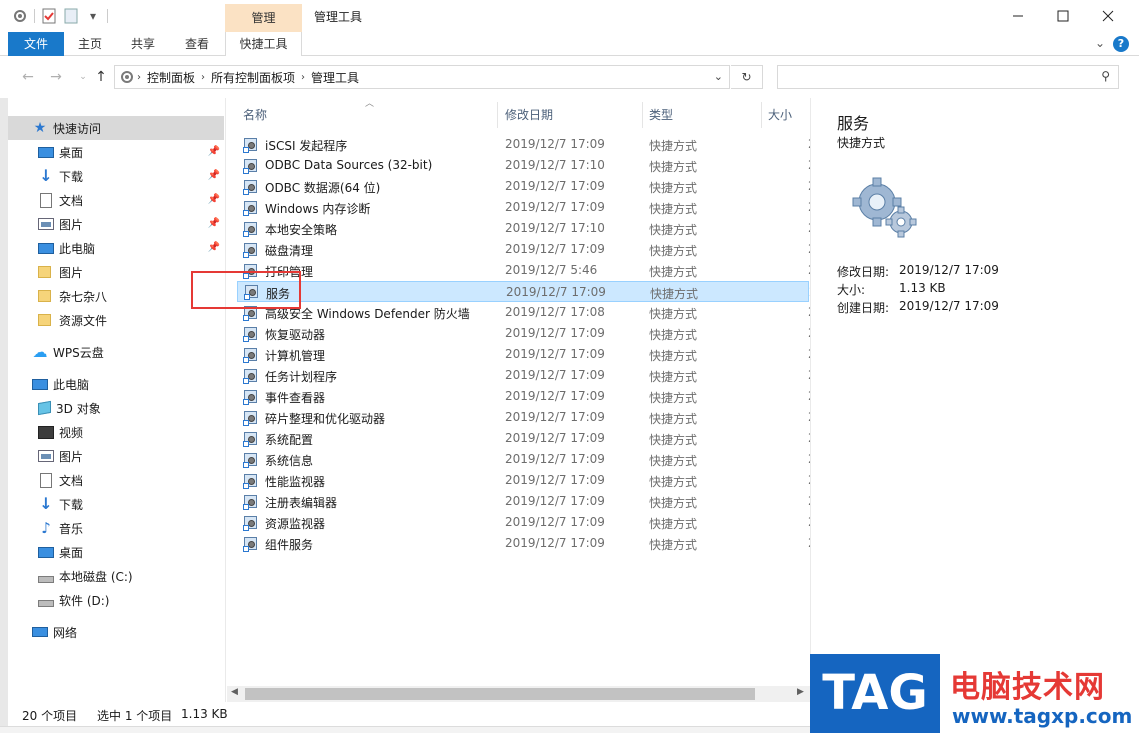 The image size is (1139, 733). What do you see at coordinates (83, 77) in the screenshot?
I see `recent-locations-button: ⌄` at bounding box center [83, 77].